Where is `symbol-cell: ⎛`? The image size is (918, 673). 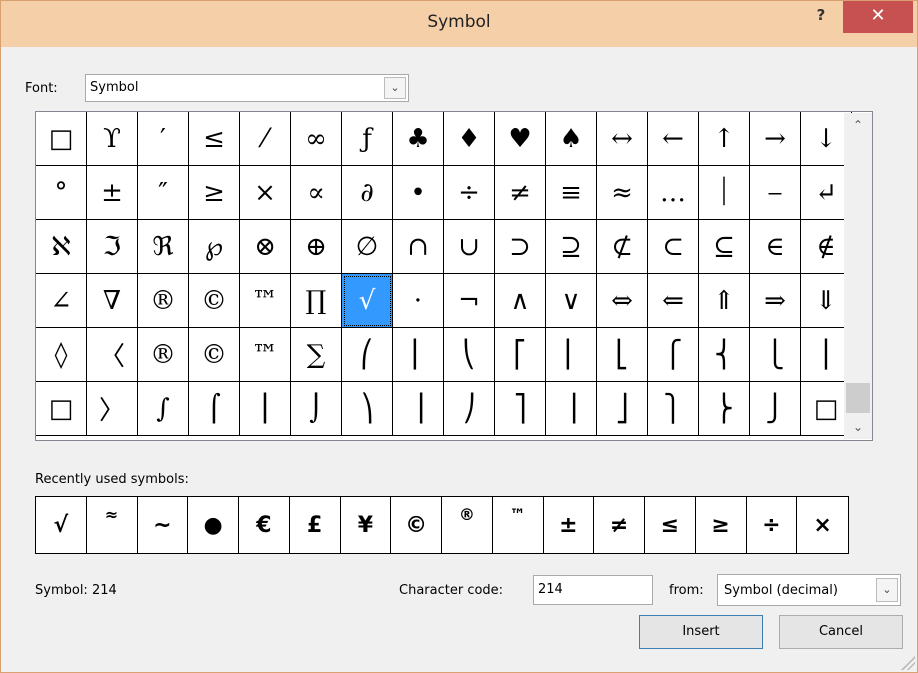 symbol-cell: ⎛ is located at coordinates (367, 355).